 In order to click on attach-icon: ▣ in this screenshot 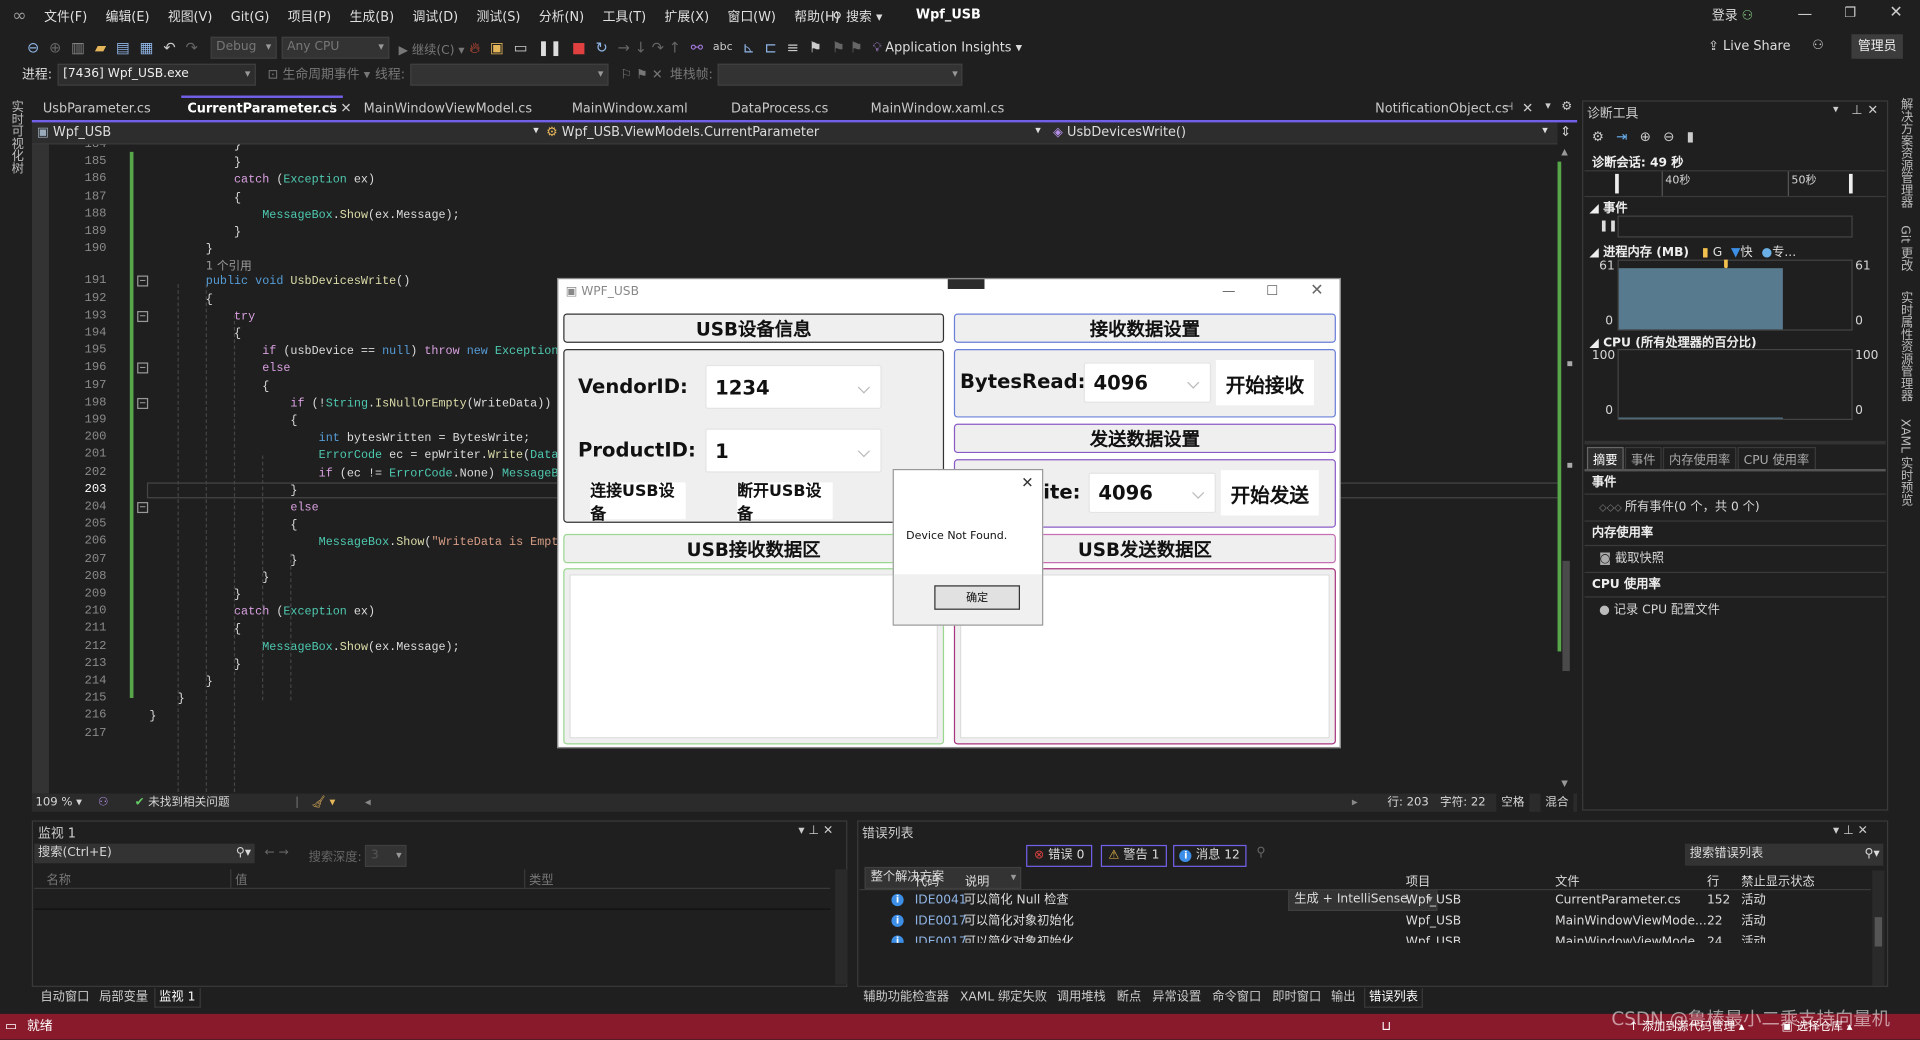, I will do `click(497, 47)`.